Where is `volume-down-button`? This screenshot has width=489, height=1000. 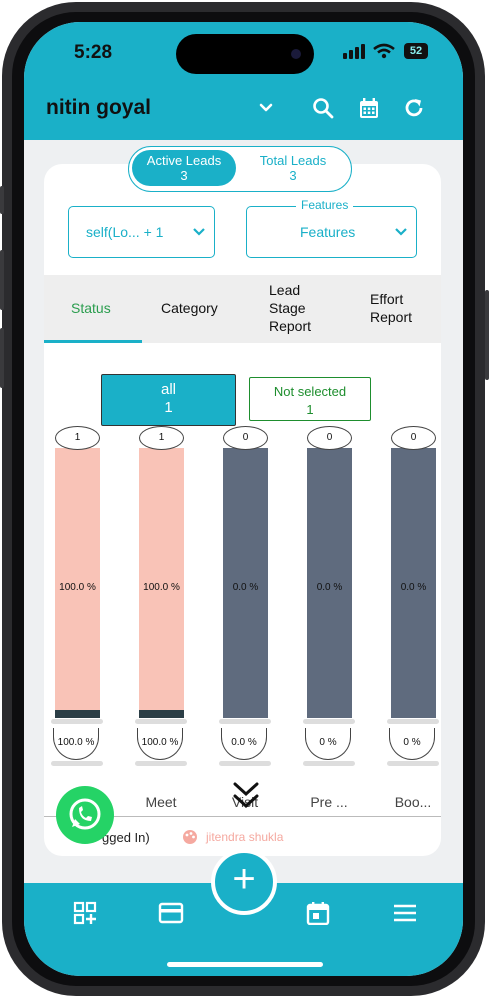
volume-down-button is located at coordinates (2, 358).